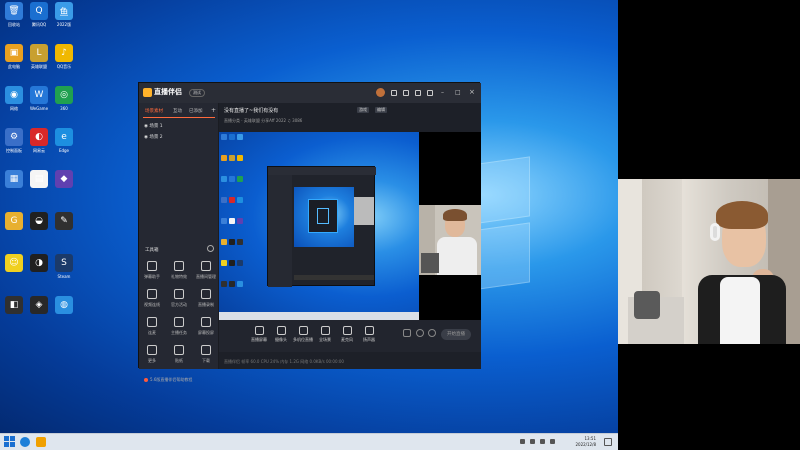  What do you see at coordinates (25, 442) in the screenshot?
I see `edge-taskbar-icon` at bounding box center [25, 442].